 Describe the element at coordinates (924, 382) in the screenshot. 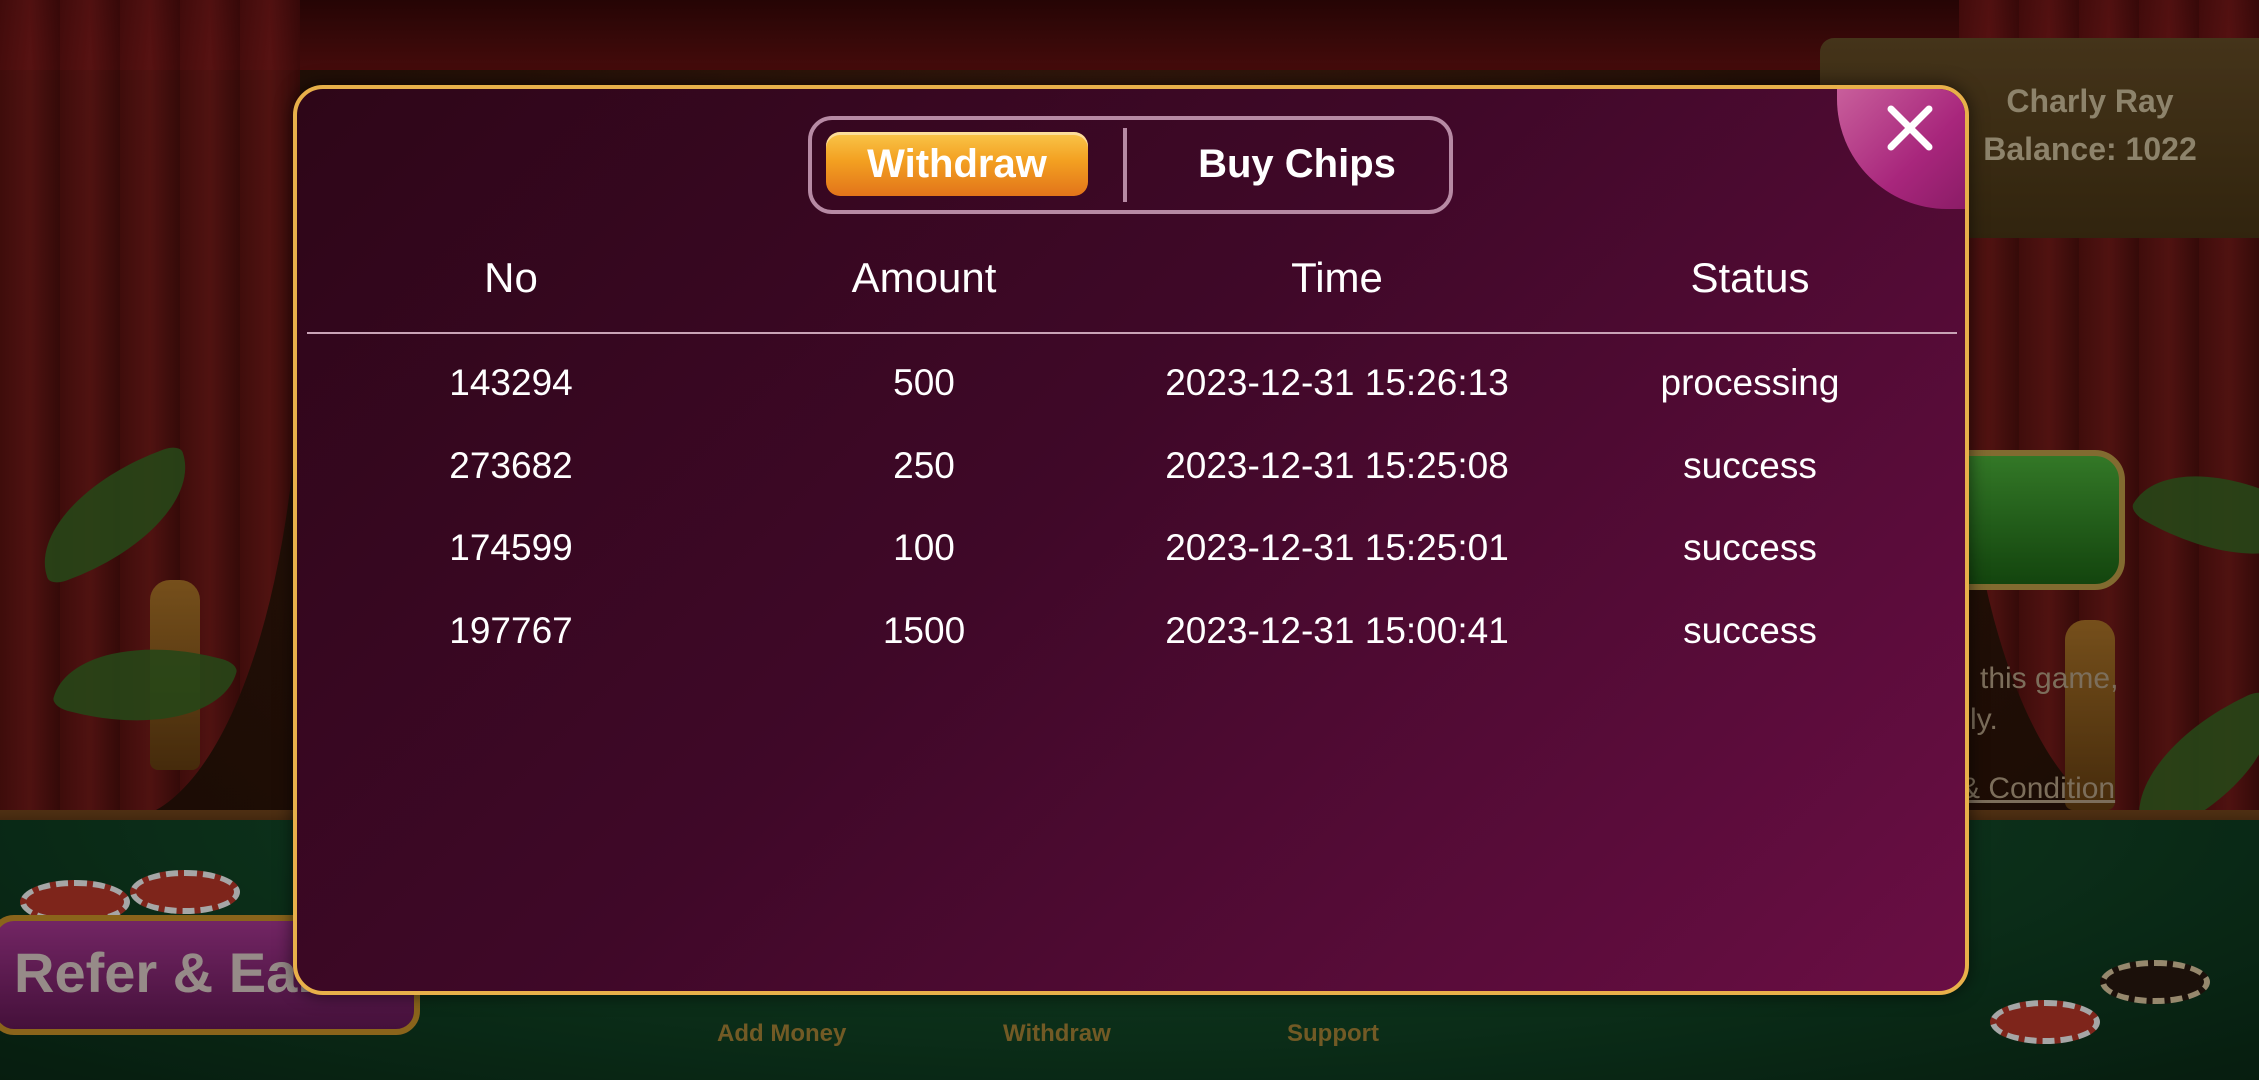

I see `cell-amount: 500` at that location.